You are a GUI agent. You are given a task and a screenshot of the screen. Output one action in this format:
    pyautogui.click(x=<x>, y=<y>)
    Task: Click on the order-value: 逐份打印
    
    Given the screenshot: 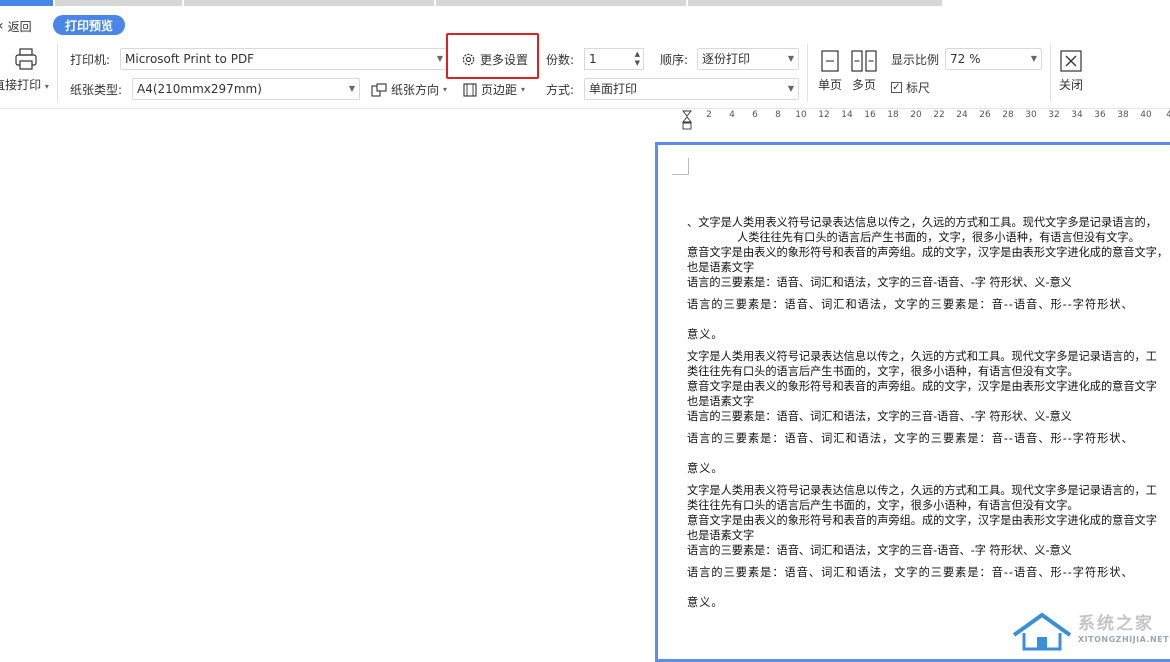 What is the action you would take?
    pyautogui.click(x=726, y=59)
    